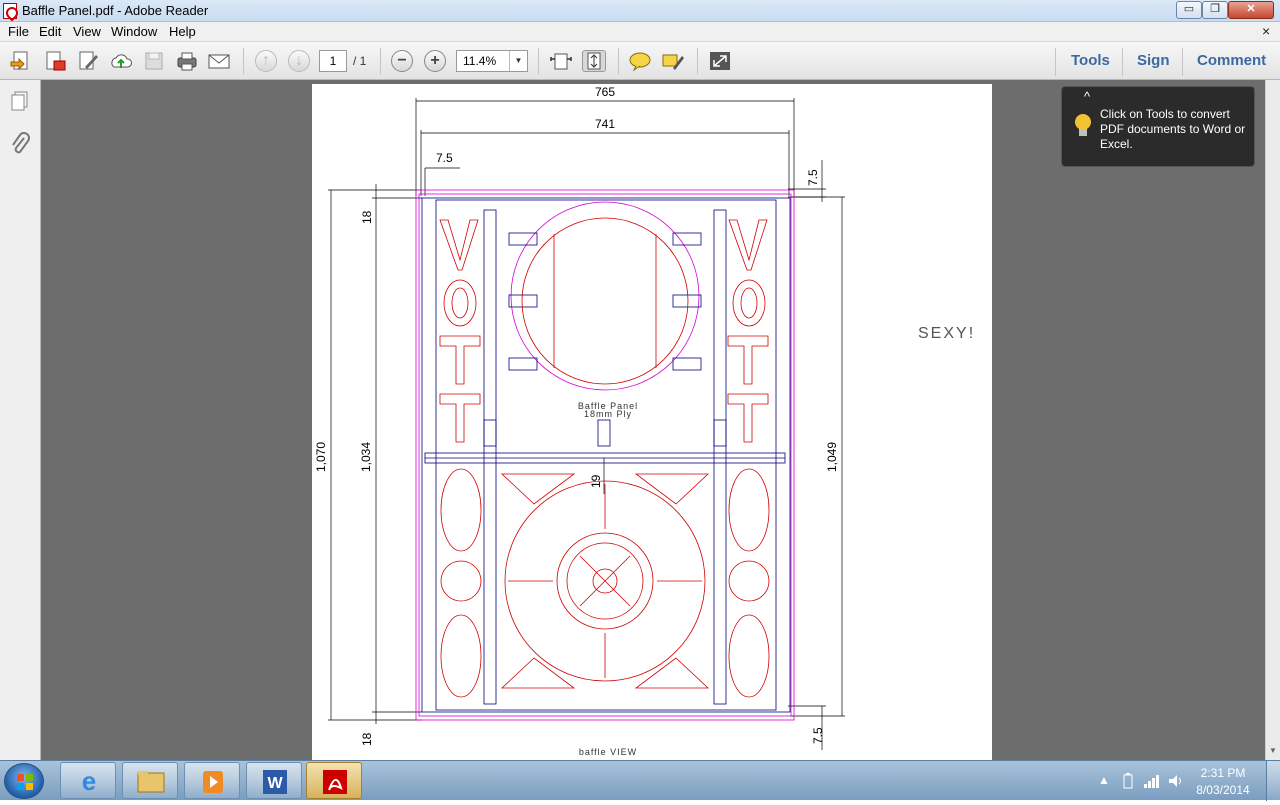 This screenshot has width=1280, height=805. What do you see at coordinates (1104, 780) in the screenshot?
I see `show-hidden-icons: ▲` at bounding box center [1104, 780].